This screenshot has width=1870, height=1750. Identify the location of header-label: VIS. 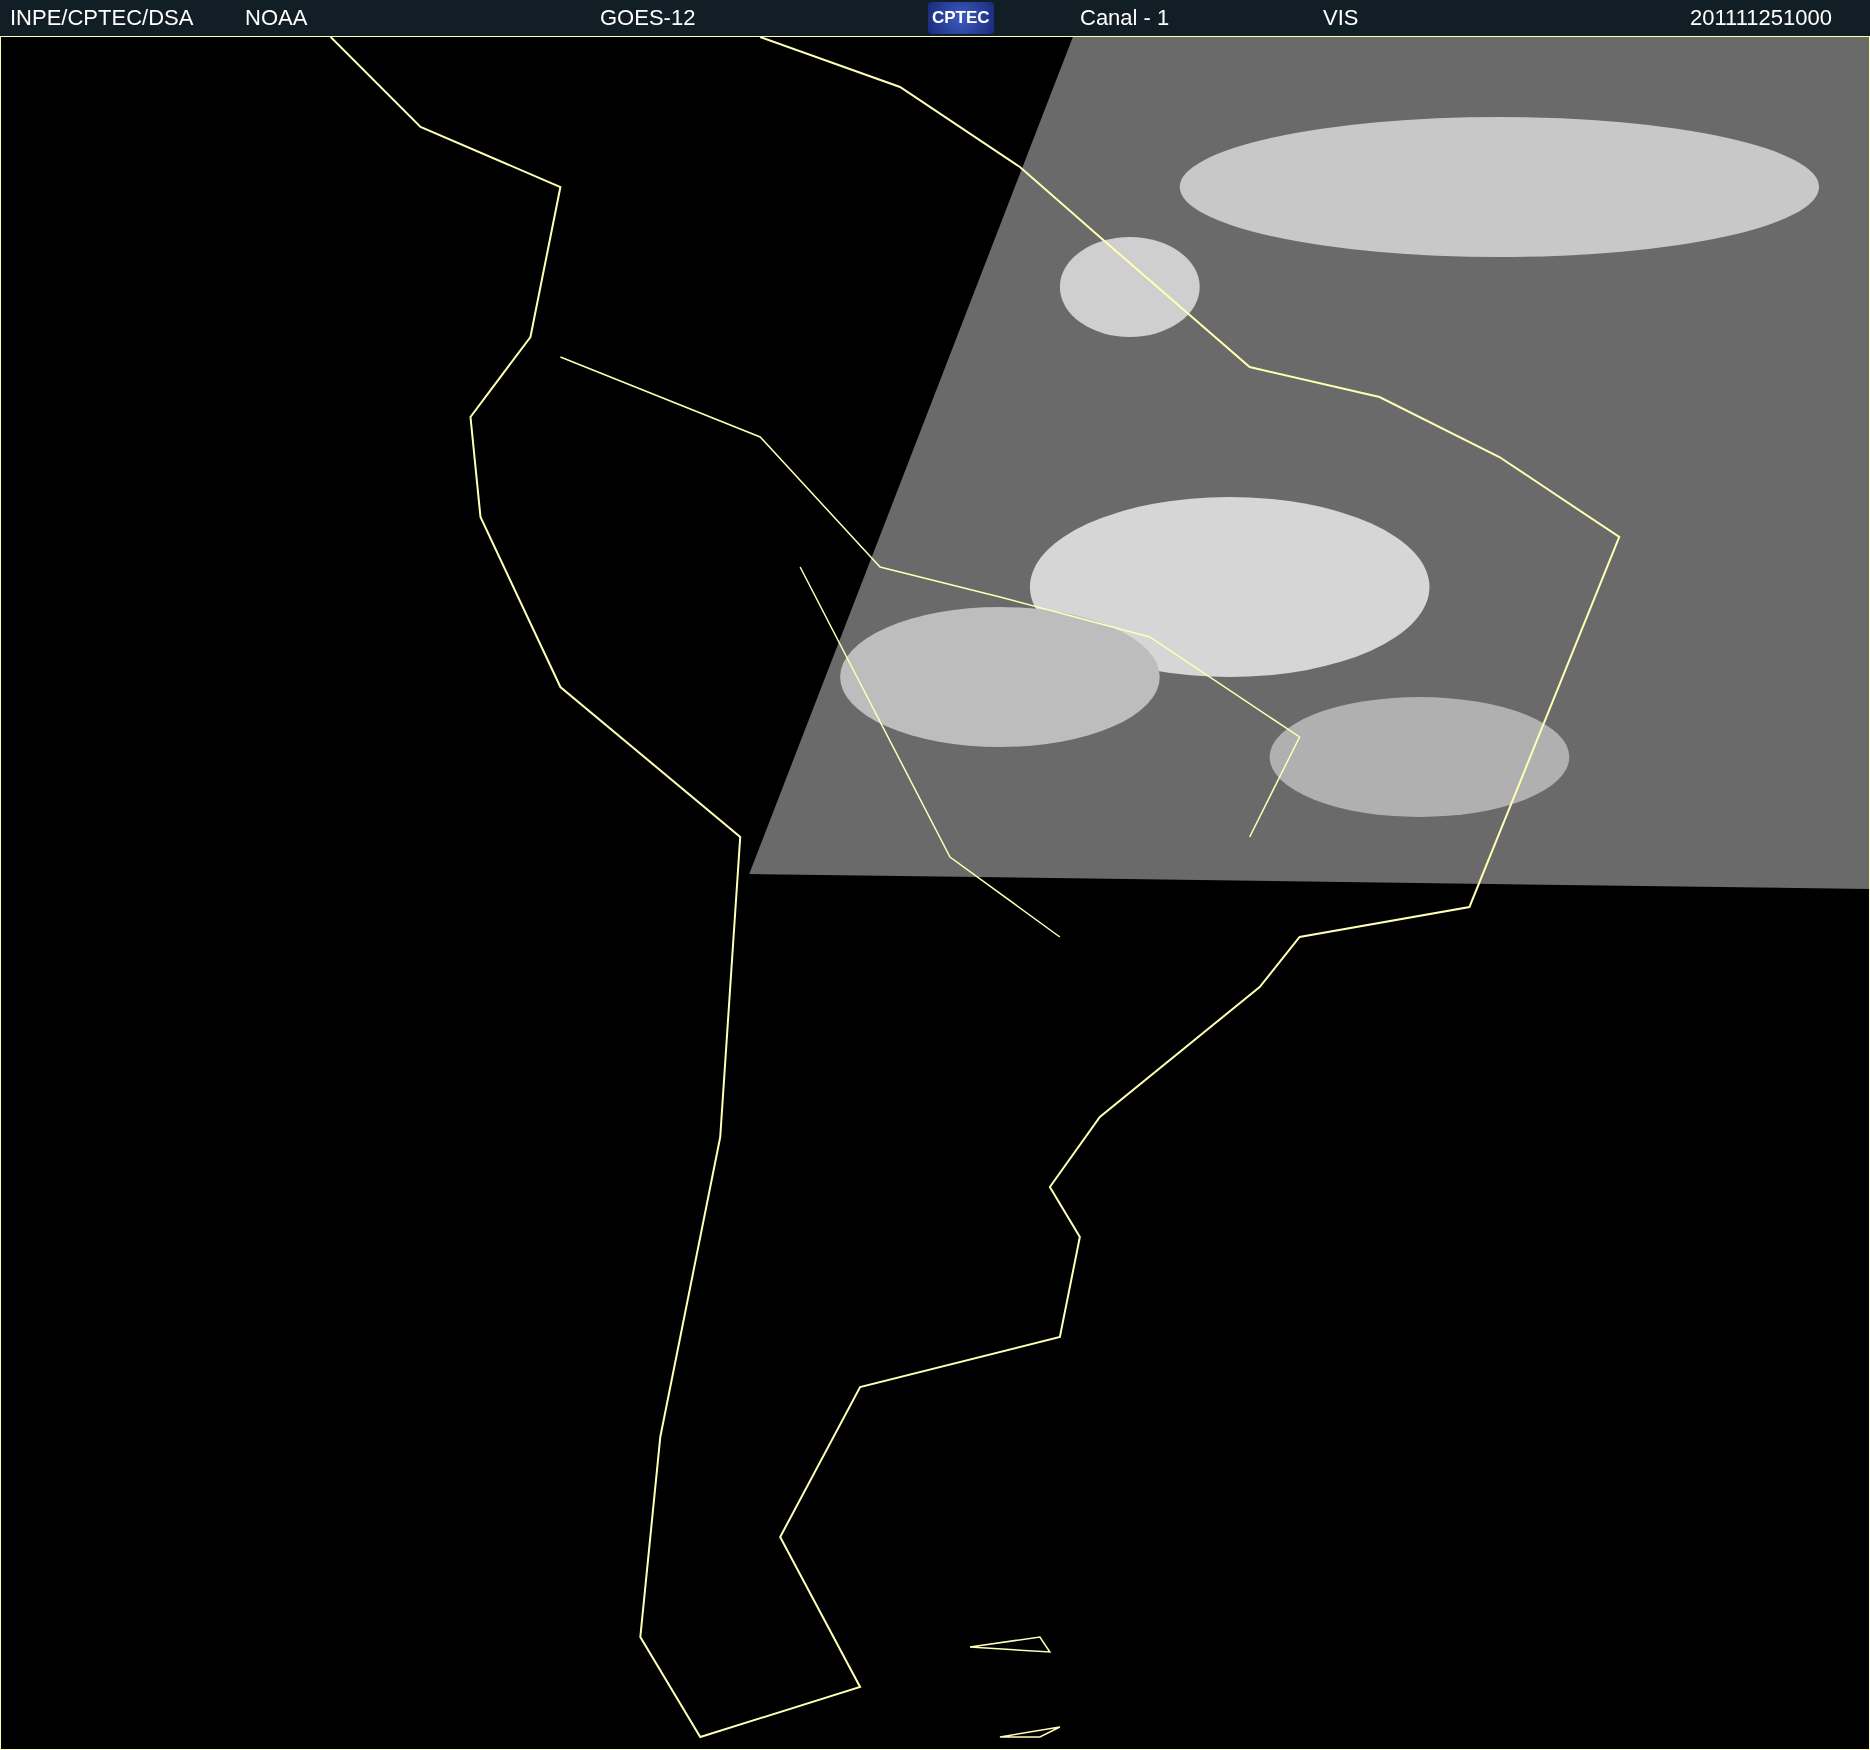
(1341, 18).